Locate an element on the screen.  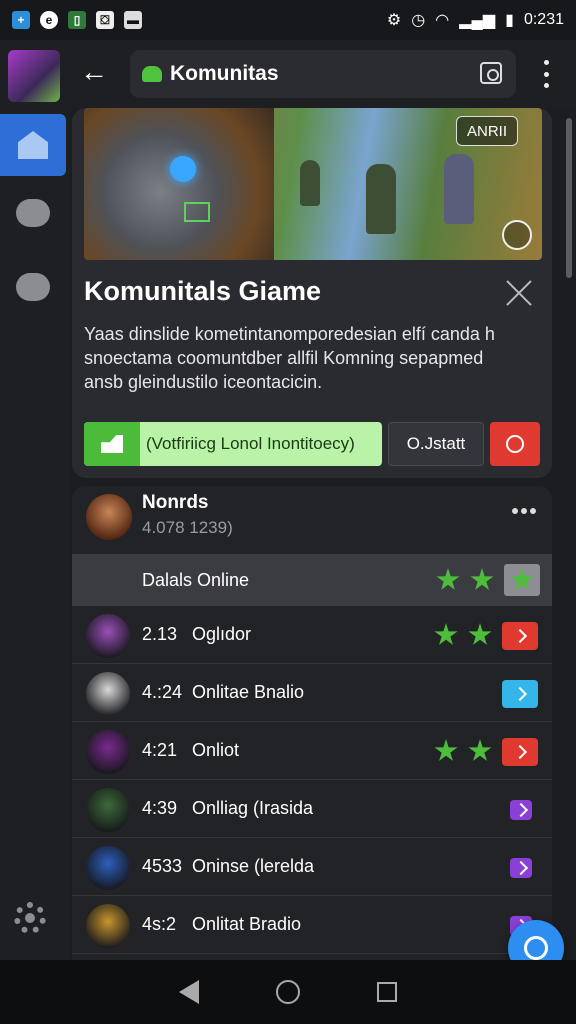
list-item: 4533 Oninse (lerelda is located at coordinates (312, 867).